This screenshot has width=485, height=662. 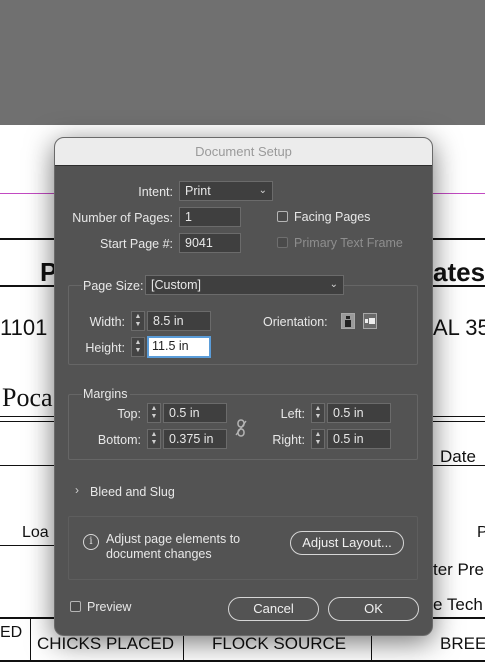 I want to click on page-size-select: [Custom] ⌄, so click(x=244, y=285).